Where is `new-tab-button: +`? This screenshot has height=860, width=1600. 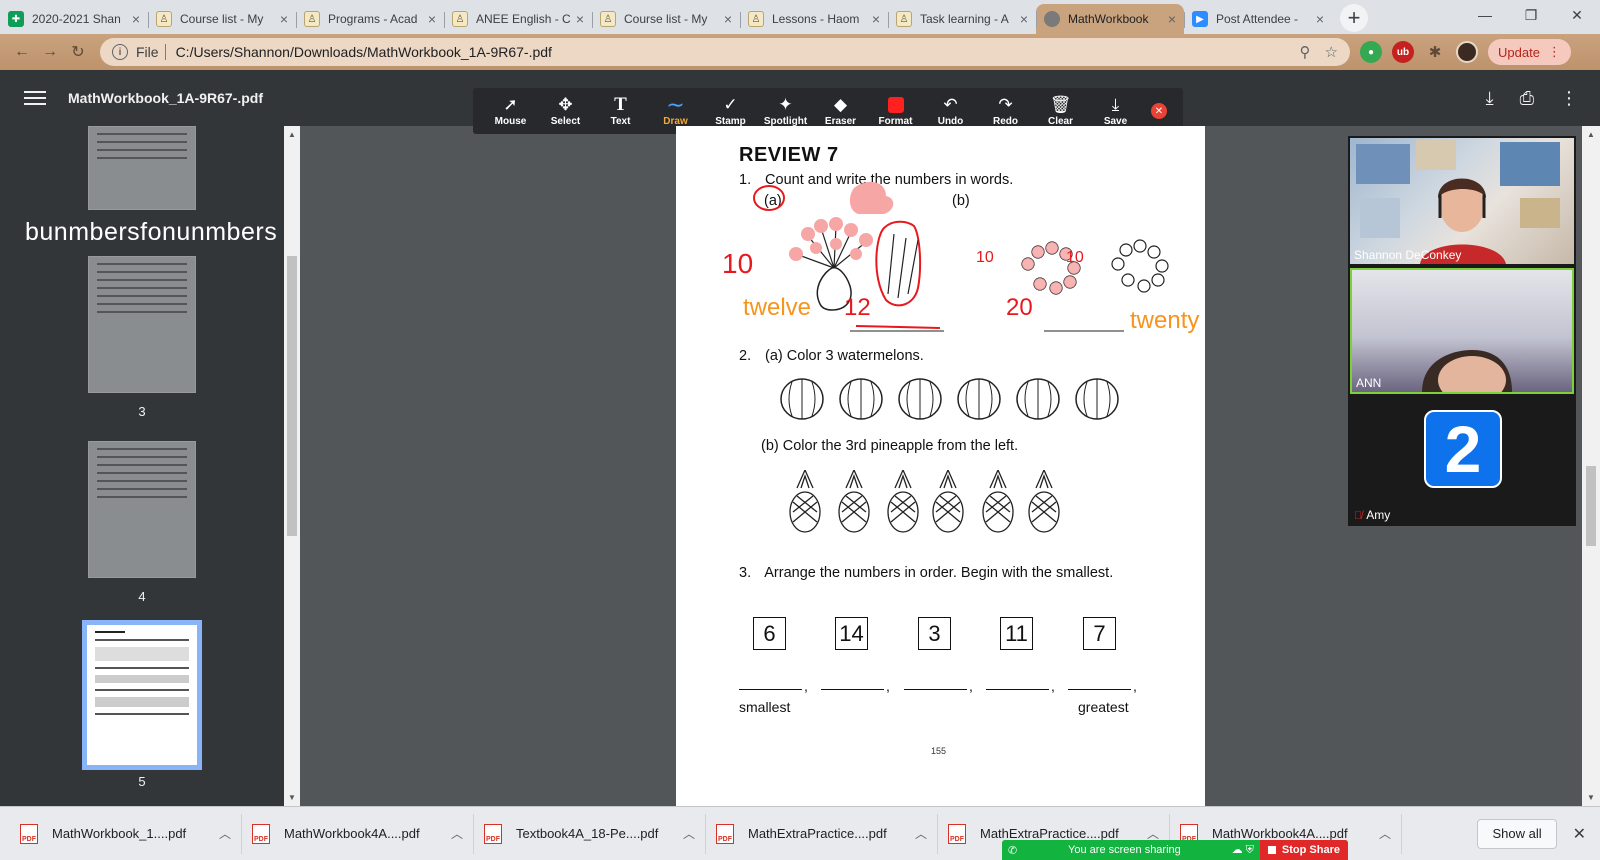 new-tab-button: + is located at coordinates (1354, 18).